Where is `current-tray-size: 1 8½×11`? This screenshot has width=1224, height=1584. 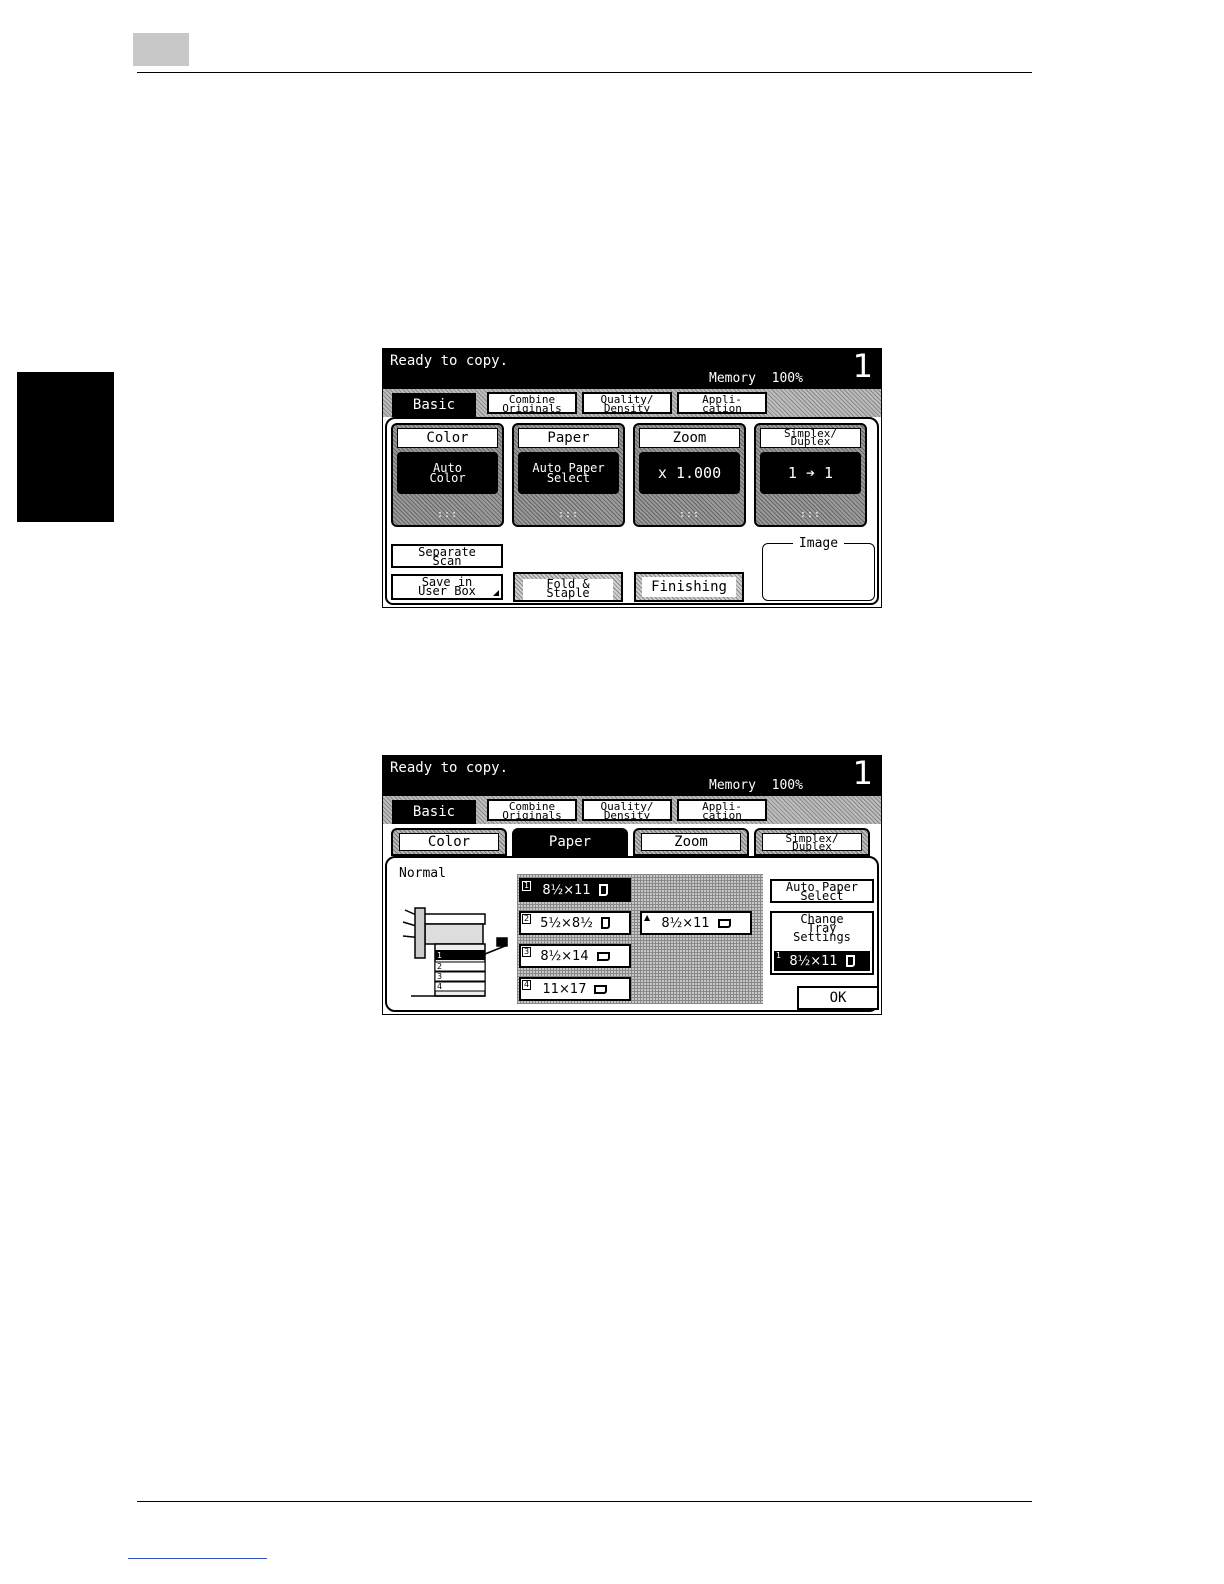 current-tray-size: 1 8½×11 is located at coordinates (822, 961).